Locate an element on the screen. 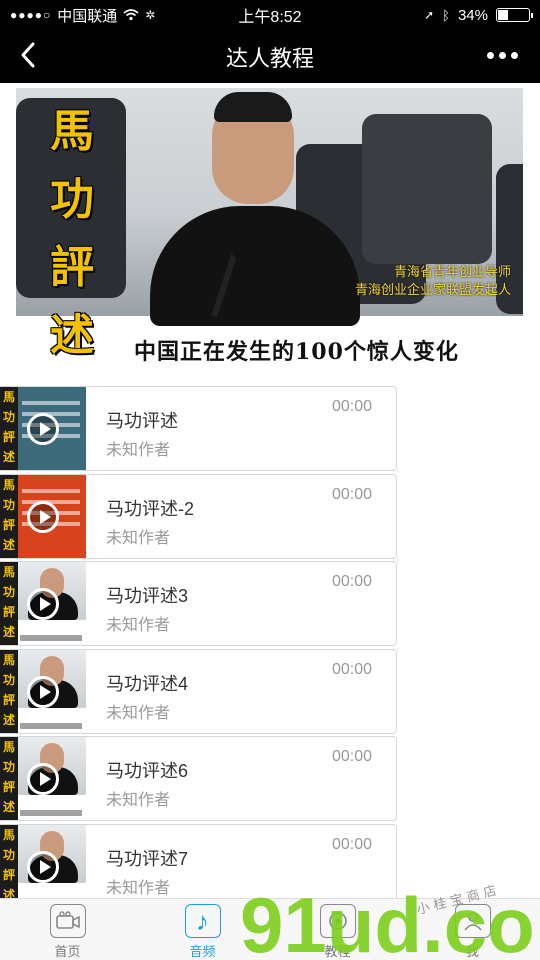  tab-audio: ♪ 音频 is located at coordinates (202, 929).